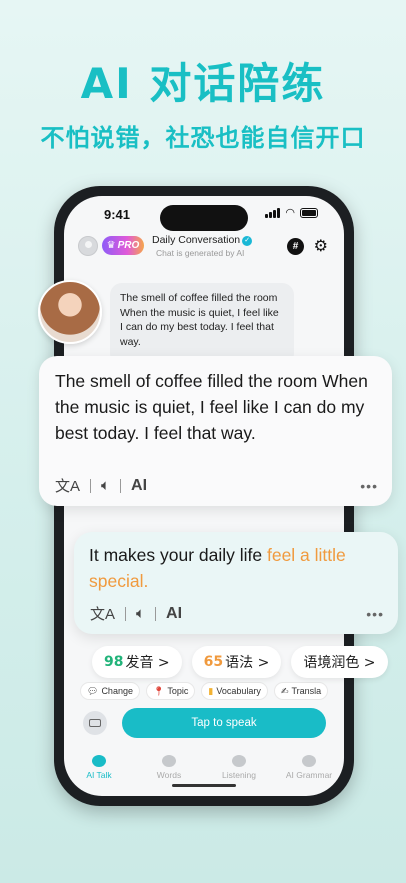  I want to click on grammar-score-button: 65 语法 >, so click(236, 662).